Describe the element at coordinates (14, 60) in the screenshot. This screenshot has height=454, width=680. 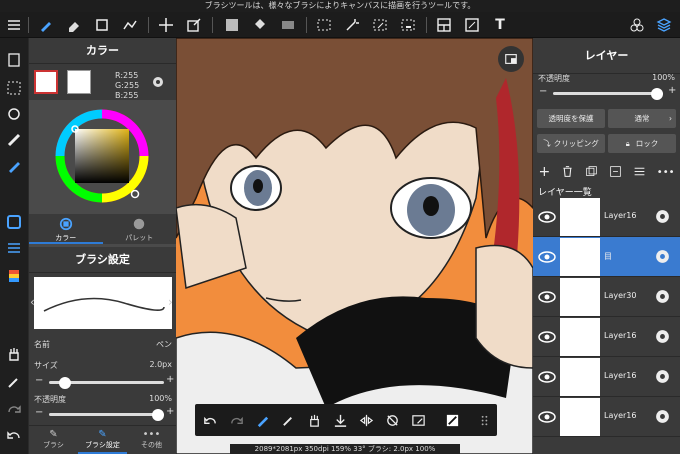
I see `canvas-icon` at that location.